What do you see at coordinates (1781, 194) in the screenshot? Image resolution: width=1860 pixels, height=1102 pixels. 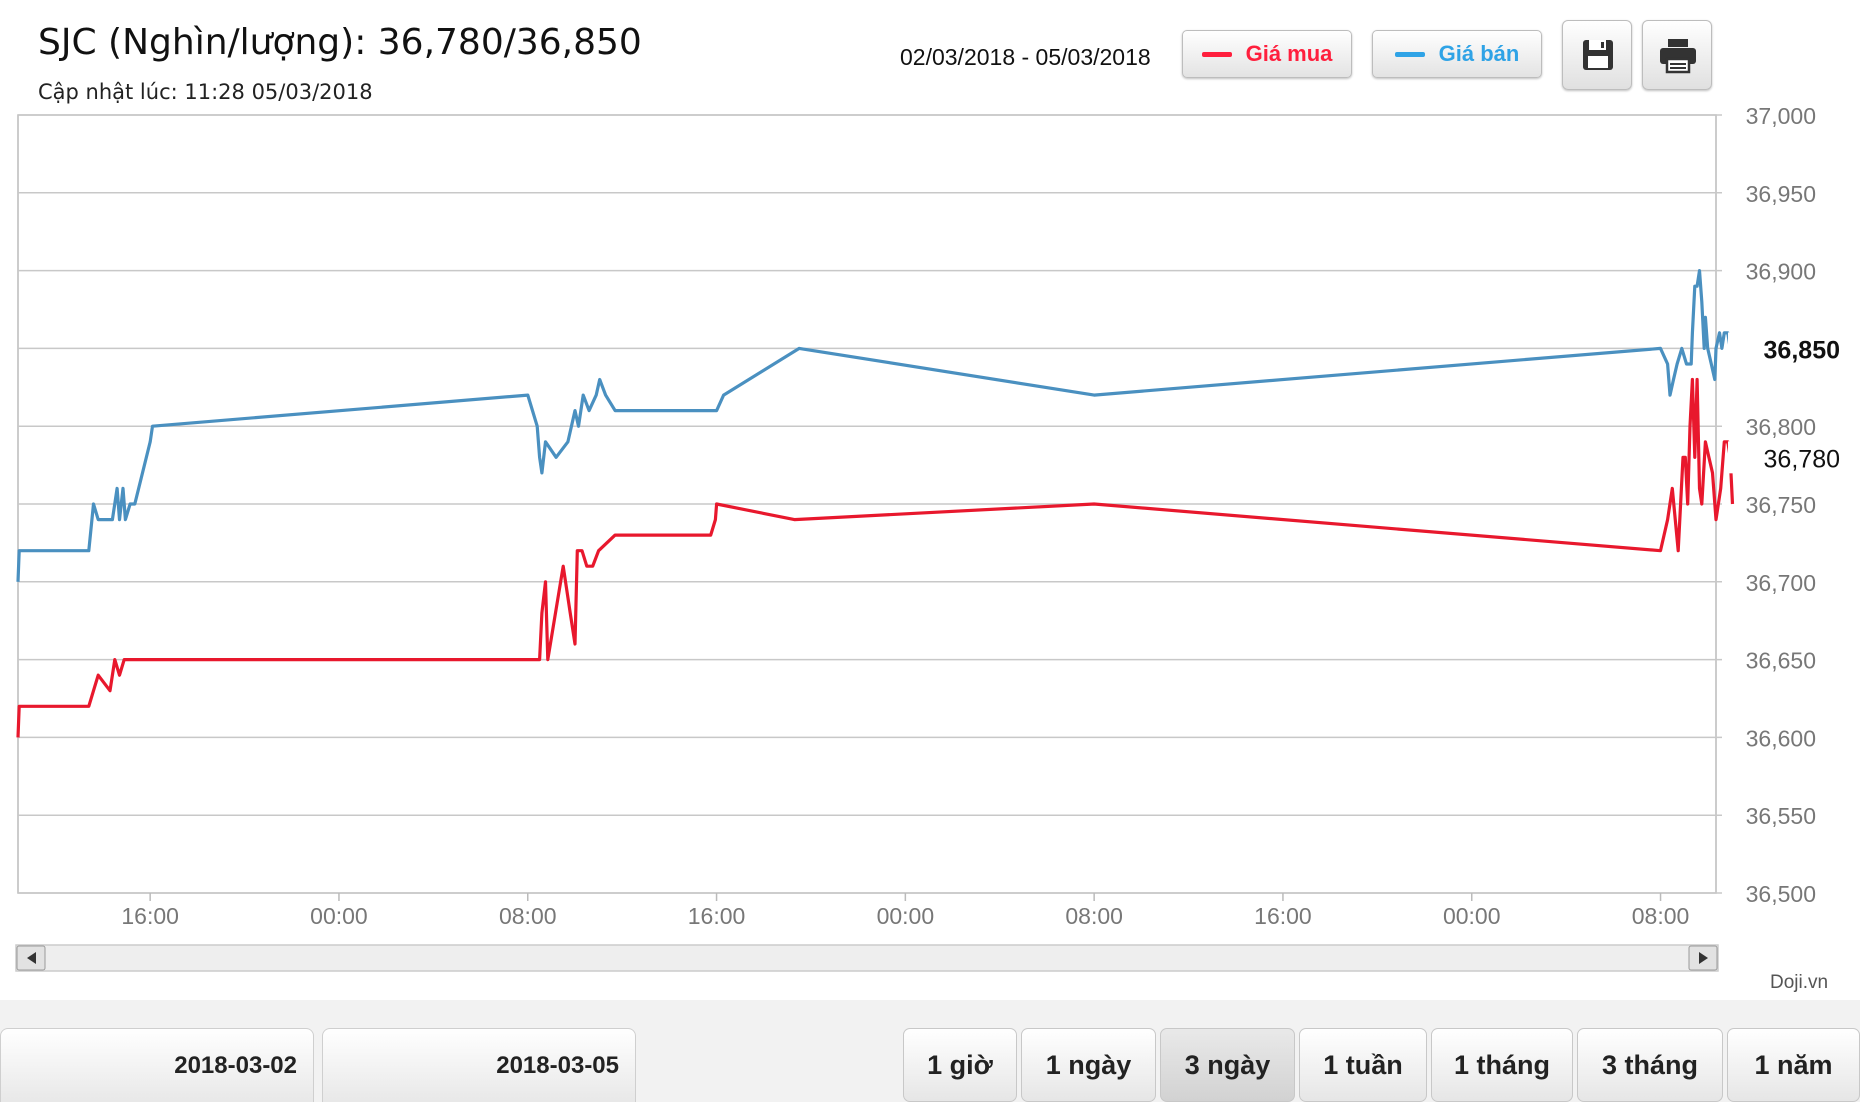 I see `y-tick-label: 36,950` at bounding box center [1781, 194].